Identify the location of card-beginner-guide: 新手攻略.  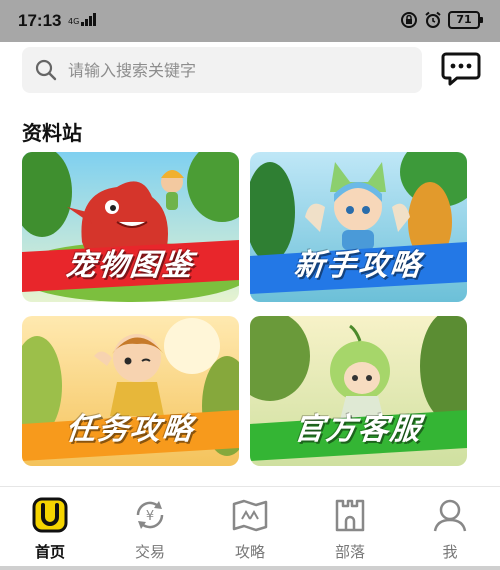
(358, 227).